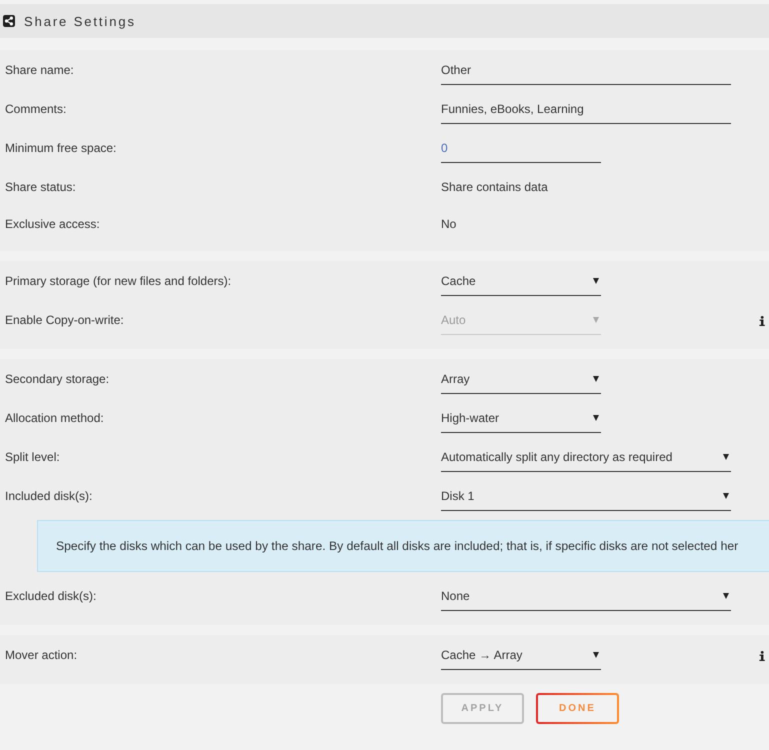 The height and width of the screenshot is (750, 769). Describe the element at coordinates (521, 658) in the screenshot. I see `dropdown: Cache → Array` at that location.